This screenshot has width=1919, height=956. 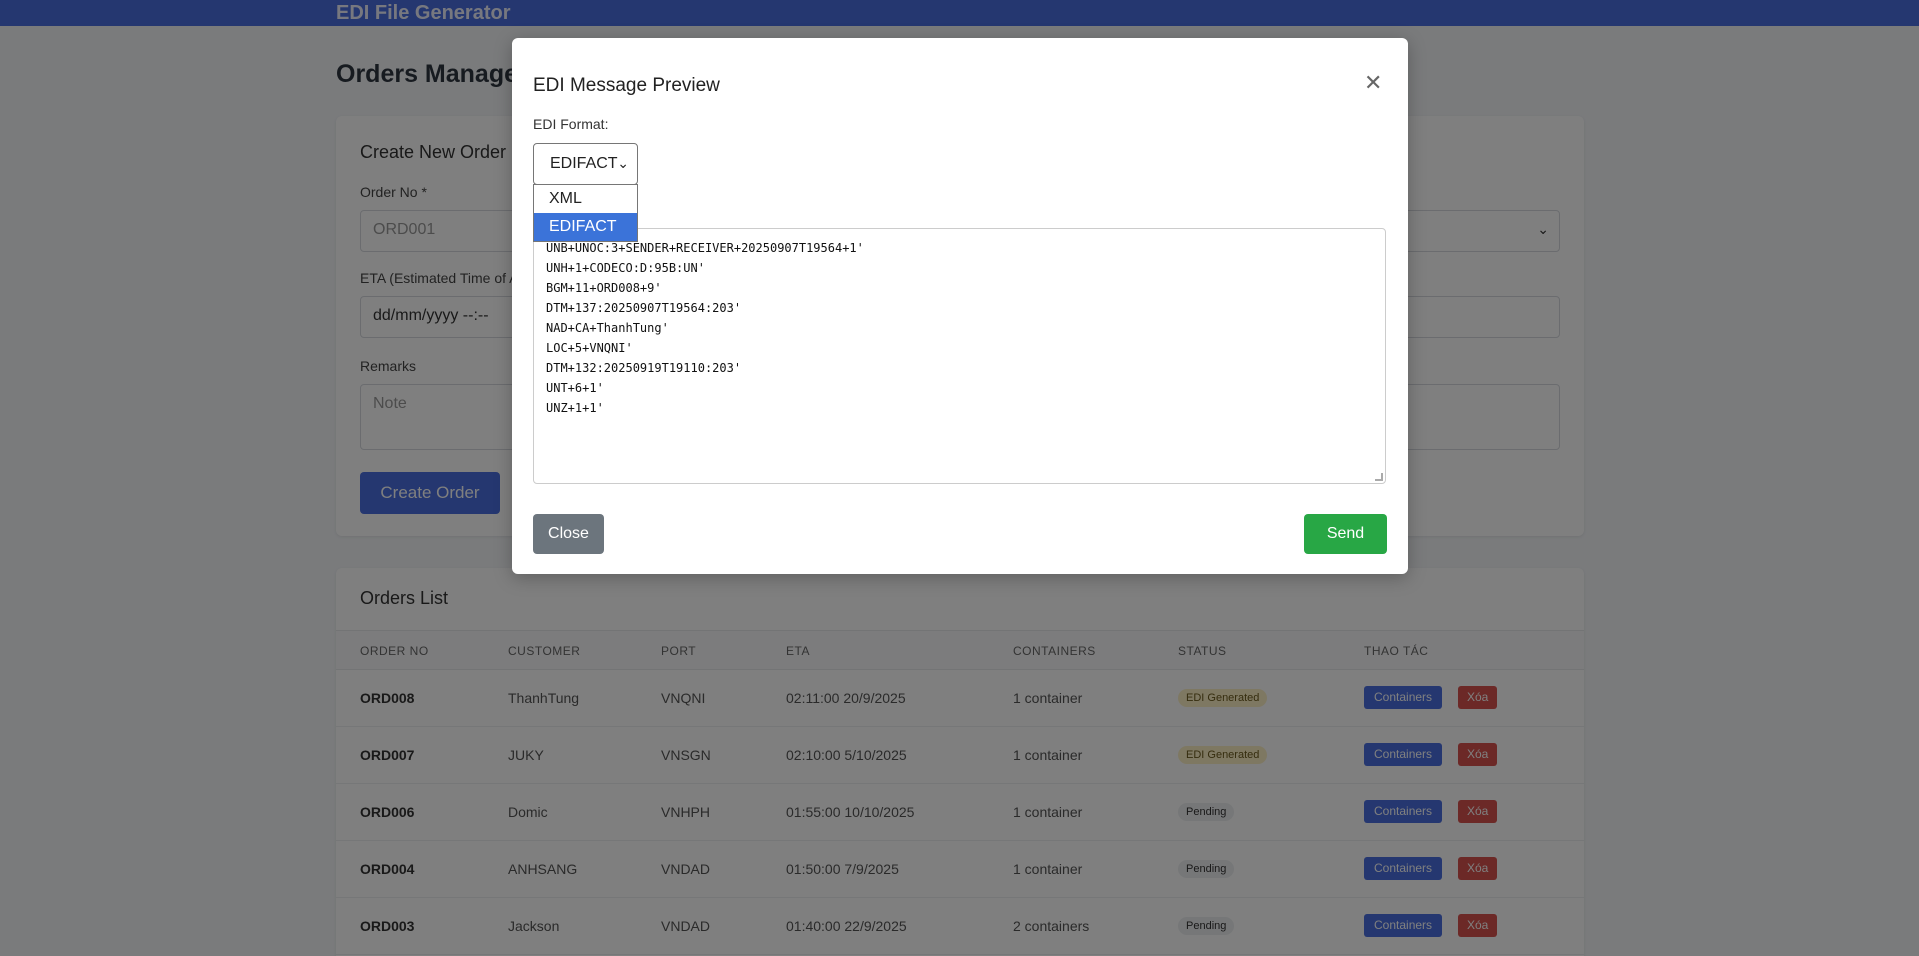 I want to click on edi-line: NAD+CA+ThanhTung', so click(x=607, y=328).